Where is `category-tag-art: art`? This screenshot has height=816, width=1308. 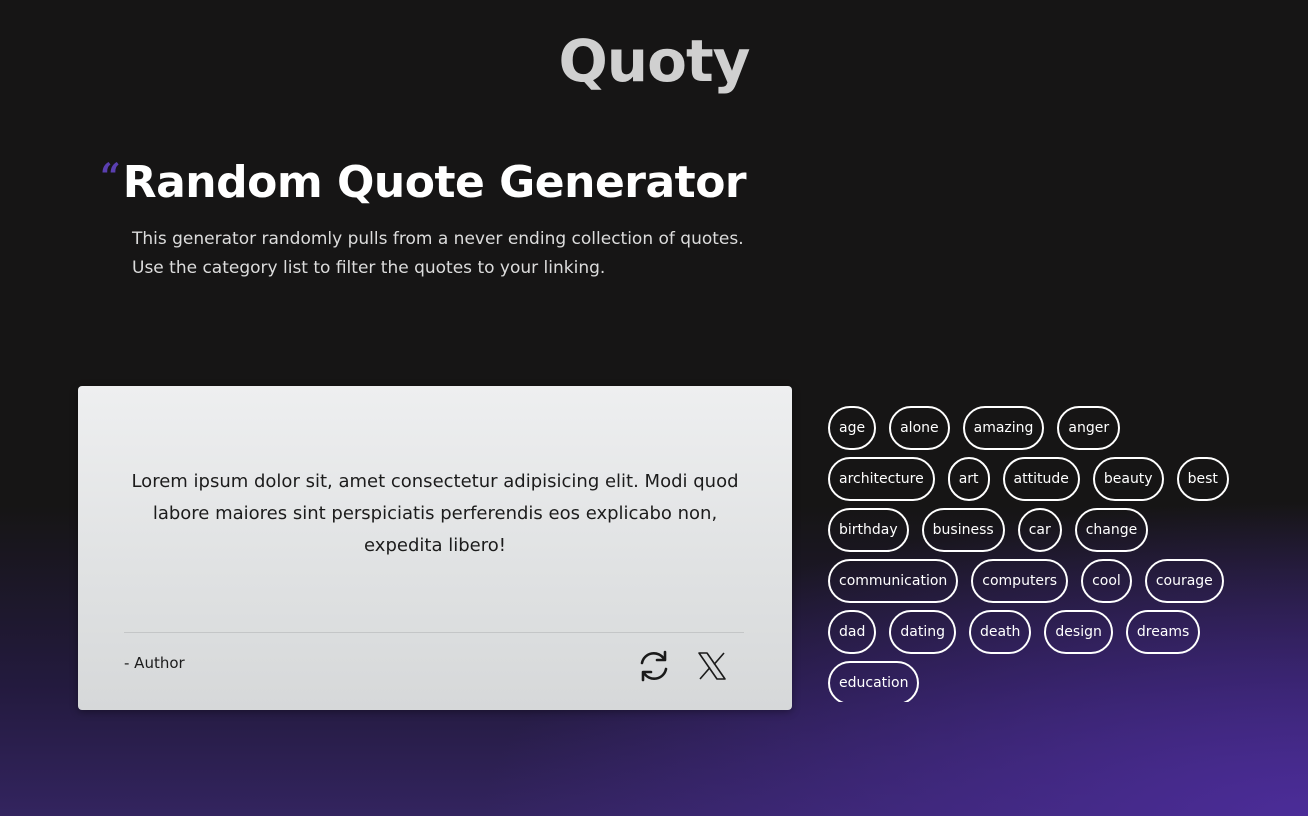 category-tag-art: art is located at coordinates (968, 479).